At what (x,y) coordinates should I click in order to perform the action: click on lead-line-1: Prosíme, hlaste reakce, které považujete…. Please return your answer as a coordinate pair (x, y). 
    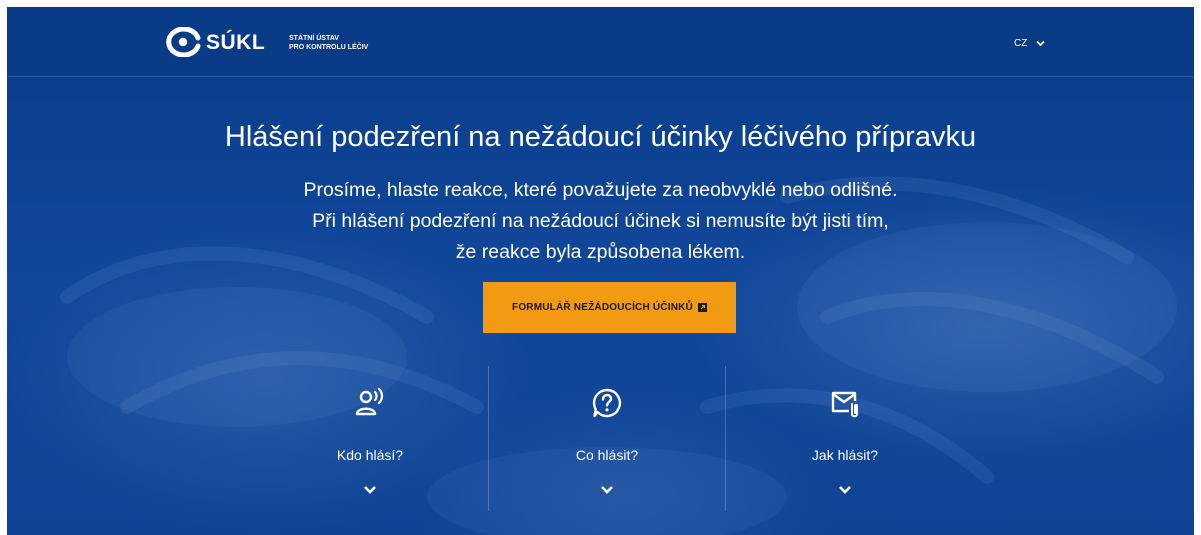
    Looking at the image, I should click on (600, 190).